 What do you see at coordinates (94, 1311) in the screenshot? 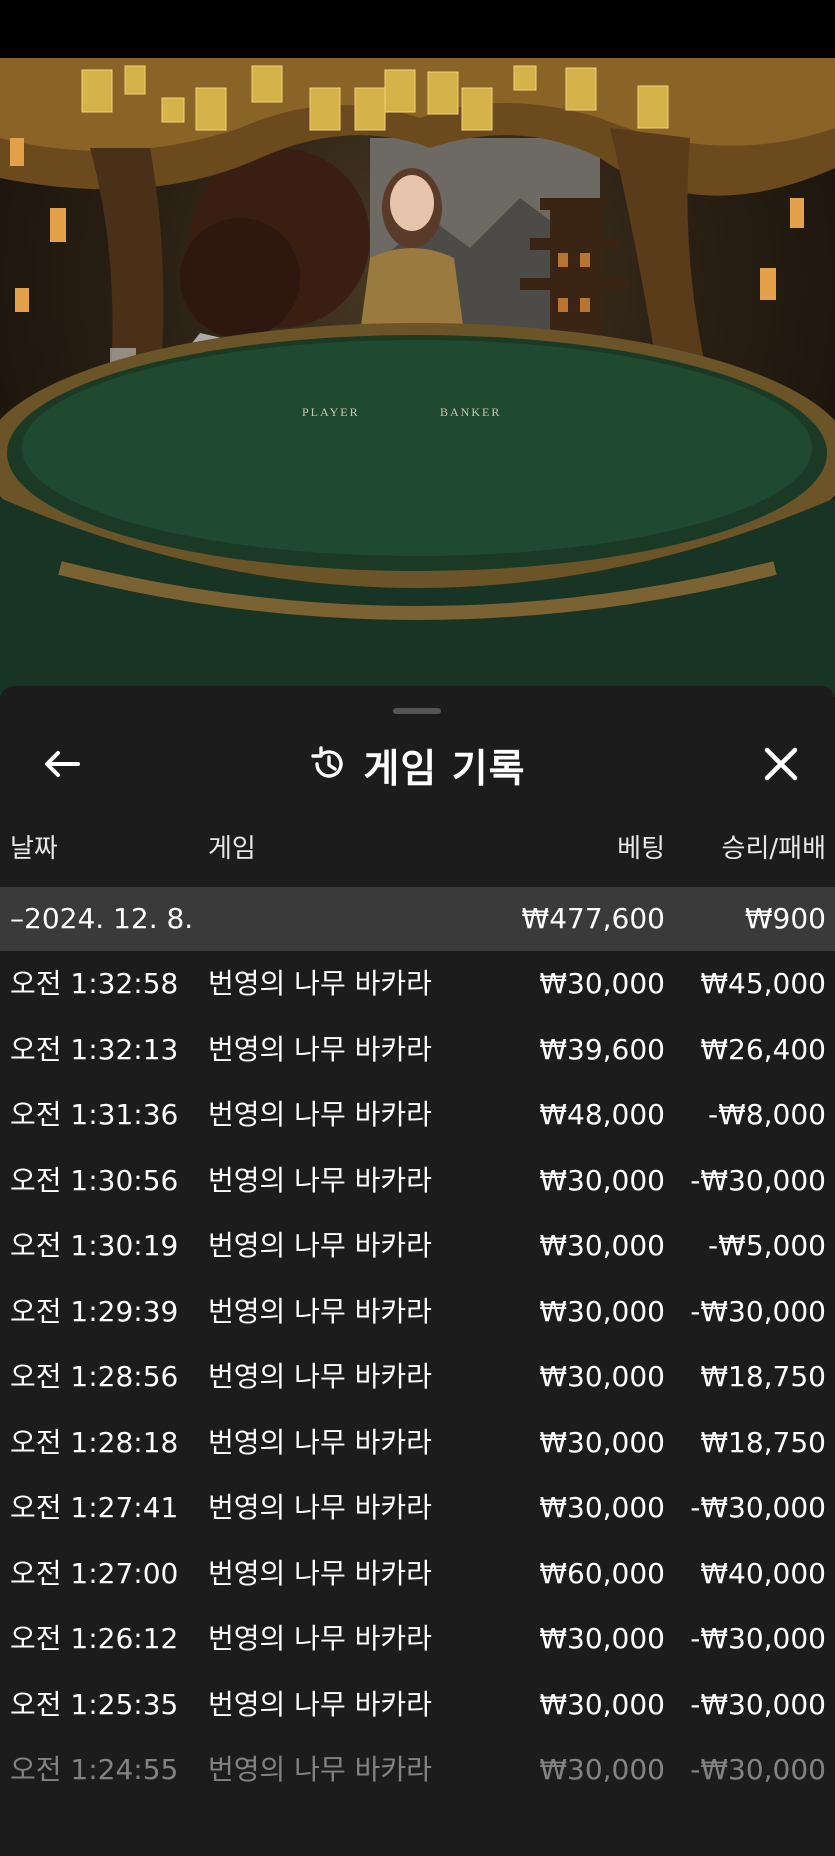
I see `row-time: 오전 1:29:39` at bounding box center [94, 1311].